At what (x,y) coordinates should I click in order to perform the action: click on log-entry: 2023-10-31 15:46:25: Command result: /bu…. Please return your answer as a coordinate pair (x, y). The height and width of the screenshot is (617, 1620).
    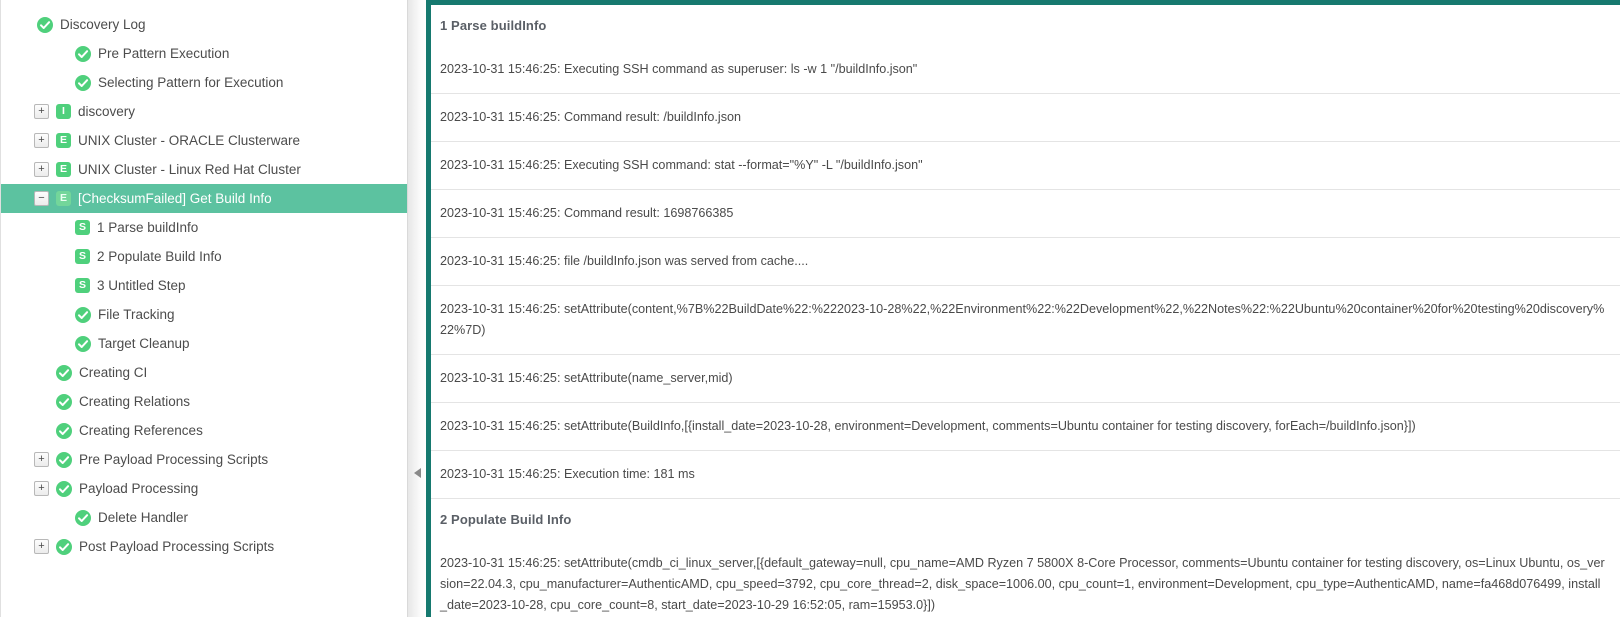
    Looking at the image, I should click on (1025, 117).